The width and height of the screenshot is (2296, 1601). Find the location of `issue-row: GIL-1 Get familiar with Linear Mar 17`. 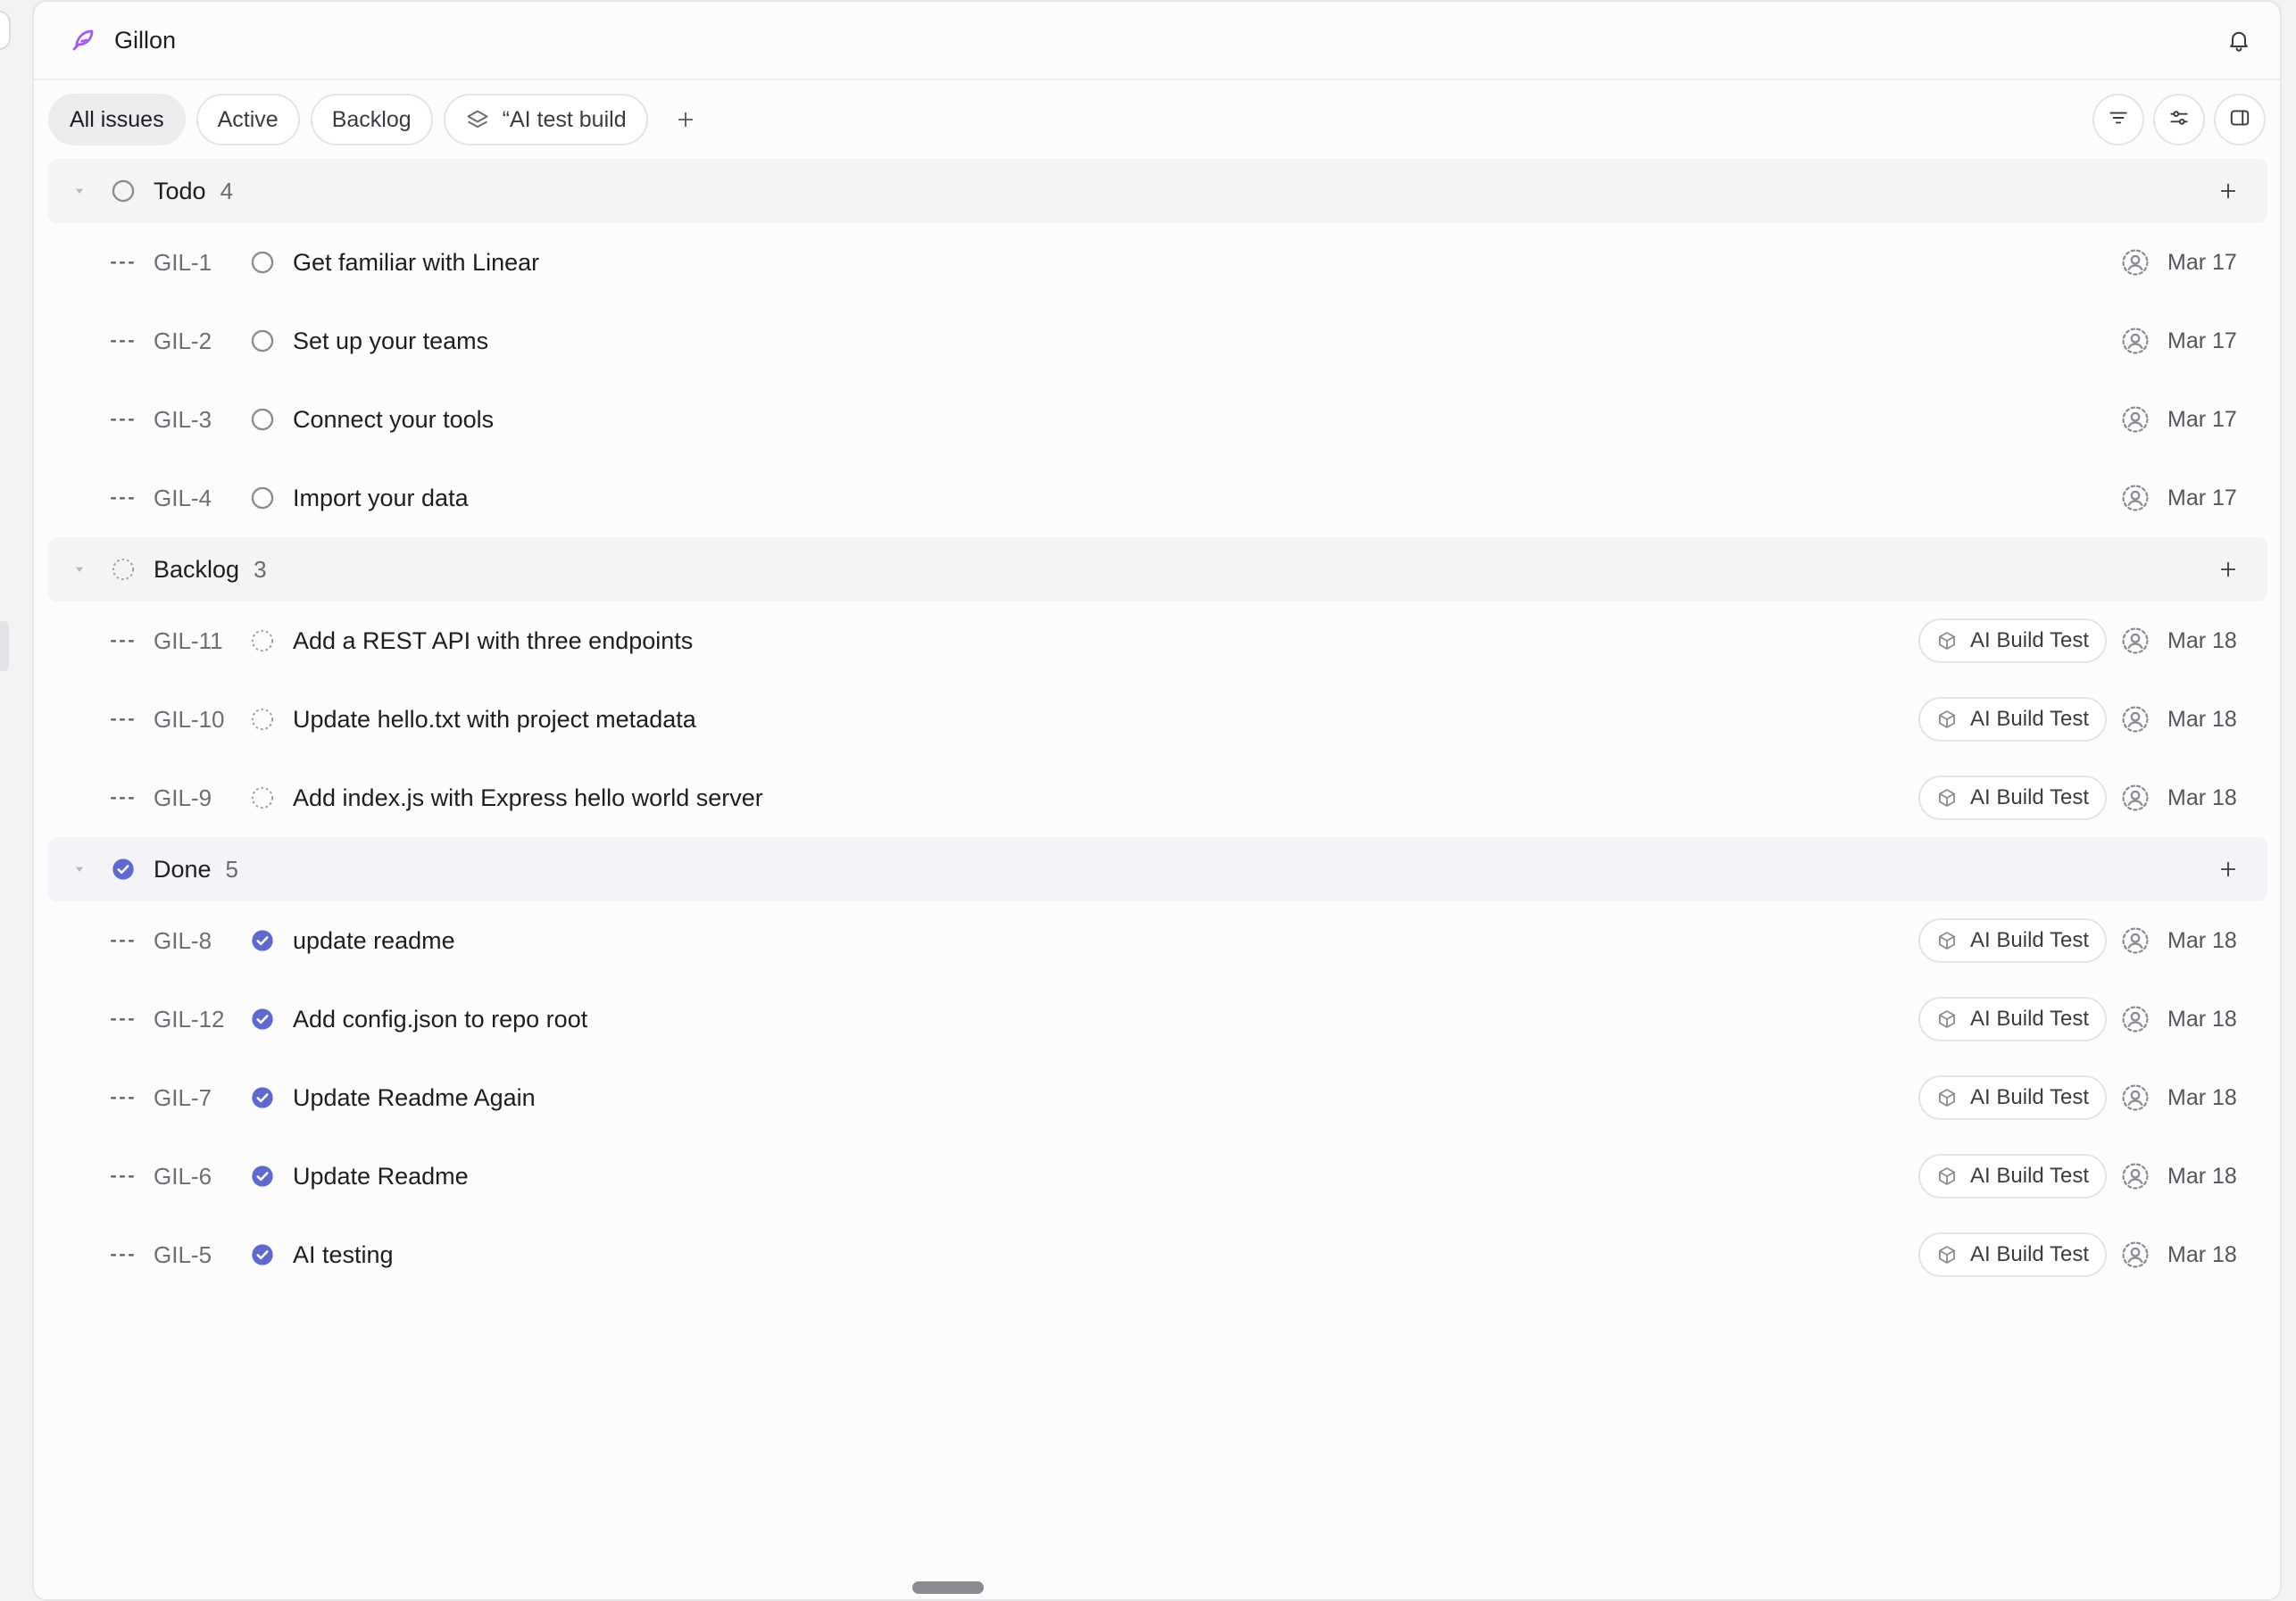

issue-row: GIL-1 Get familiar with Linear Mar 17 is located at coordinates (1157, 262).